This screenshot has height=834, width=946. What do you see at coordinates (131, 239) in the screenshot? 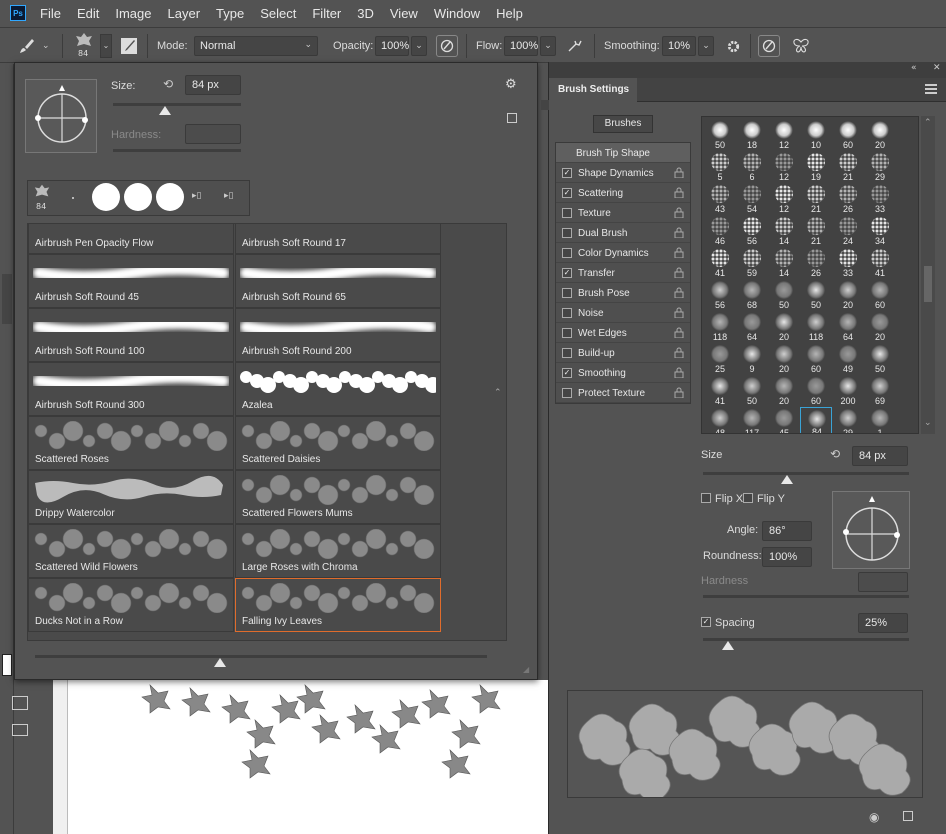
I see `brush-preset-tile: Airbrush Pen Opacity Flow` at bounding box center [131, 239].